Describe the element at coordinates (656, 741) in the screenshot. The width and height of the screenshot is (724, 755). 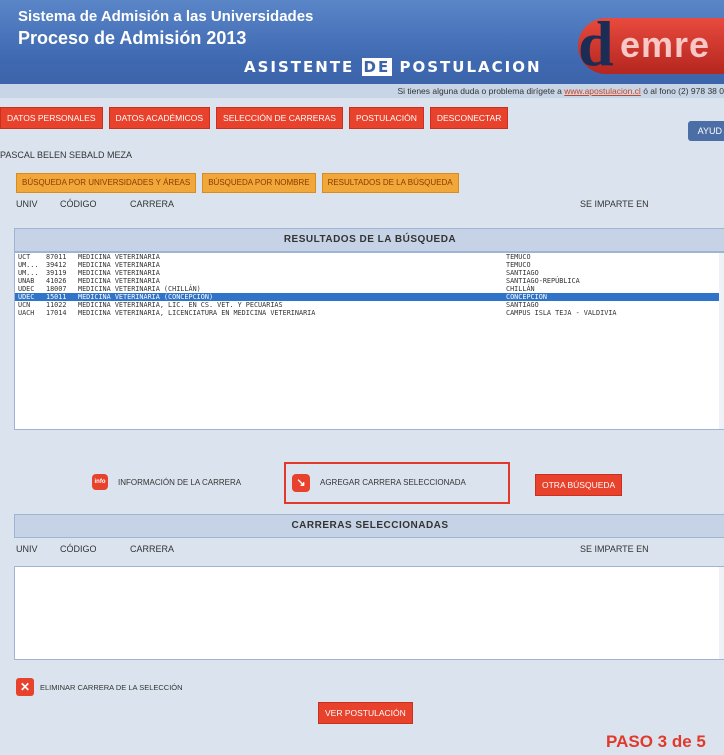
I see `step-indicator: PASO 3 de 5` at that location.